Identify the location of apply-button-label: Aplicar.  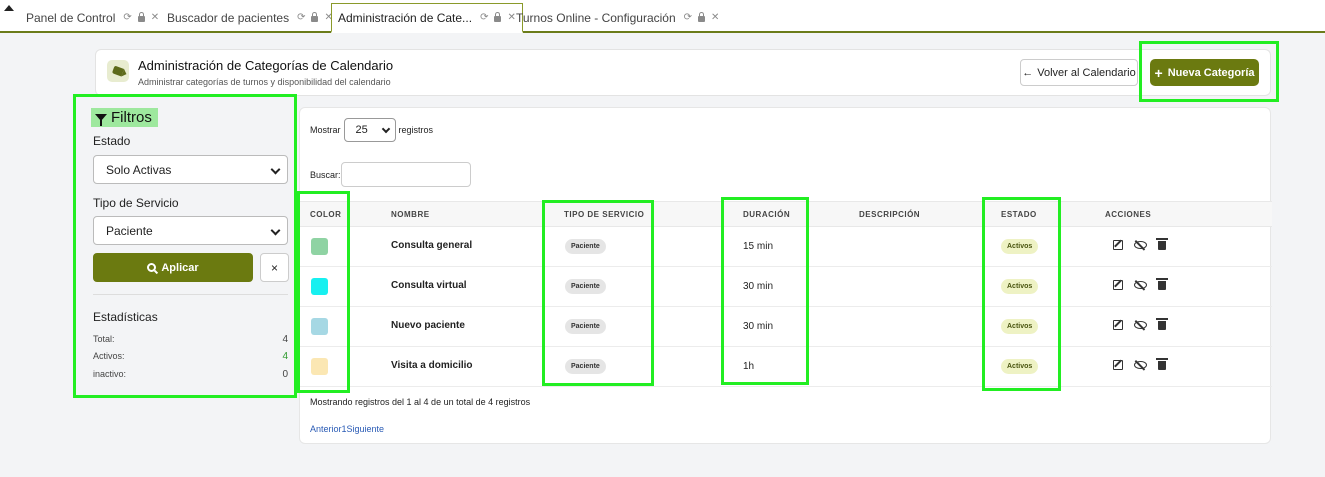
(180, 267).